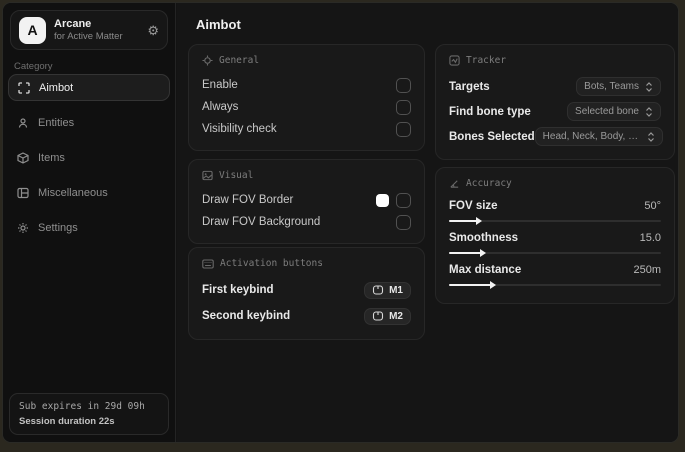 The image size is (685, 452). Describe the element at coordinates (23, 123) in the screenshot. I see `person-icon` at that location.